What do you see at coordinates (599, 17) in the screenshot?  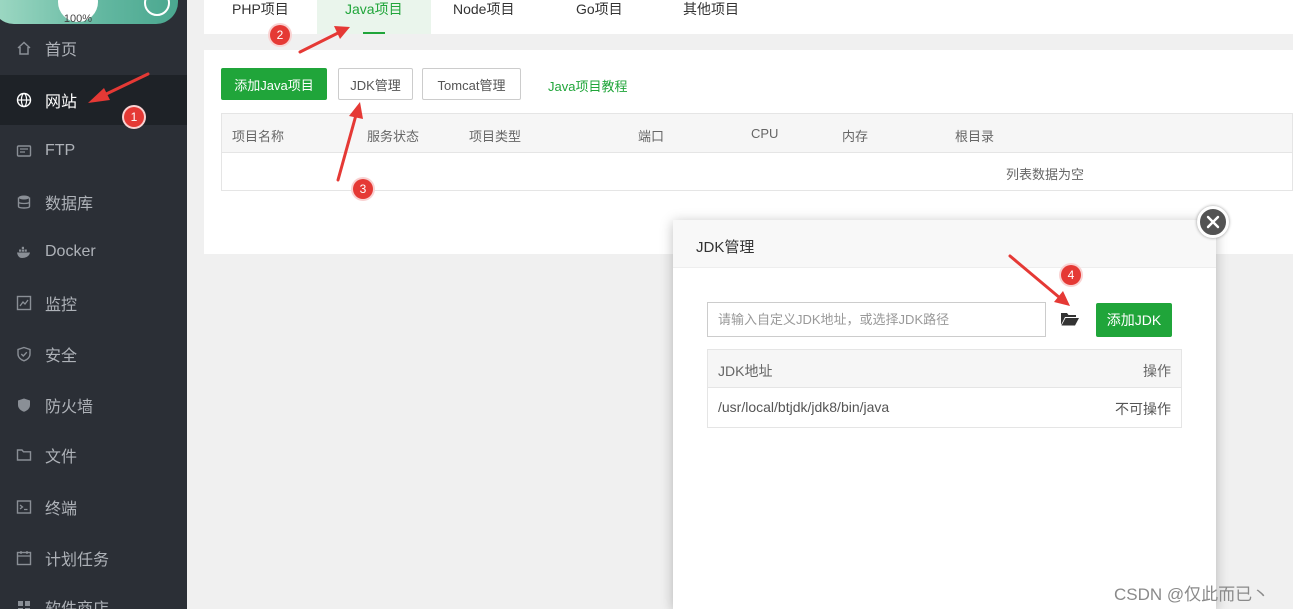 I see `tab-go: Go项目` at bounding box center [599, 17].